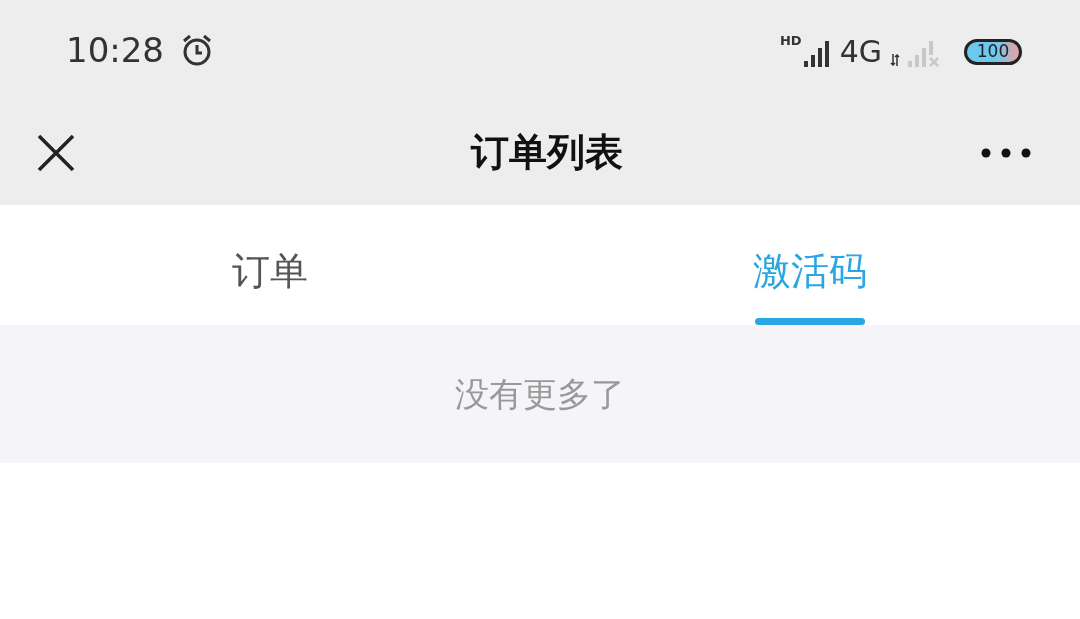 The width and height of the screenshot is (1080, 619). What do you see at coordinates (115, 50) in the screenshot?
I see `clock-time: 10:28` at bounding box center [115, 50].